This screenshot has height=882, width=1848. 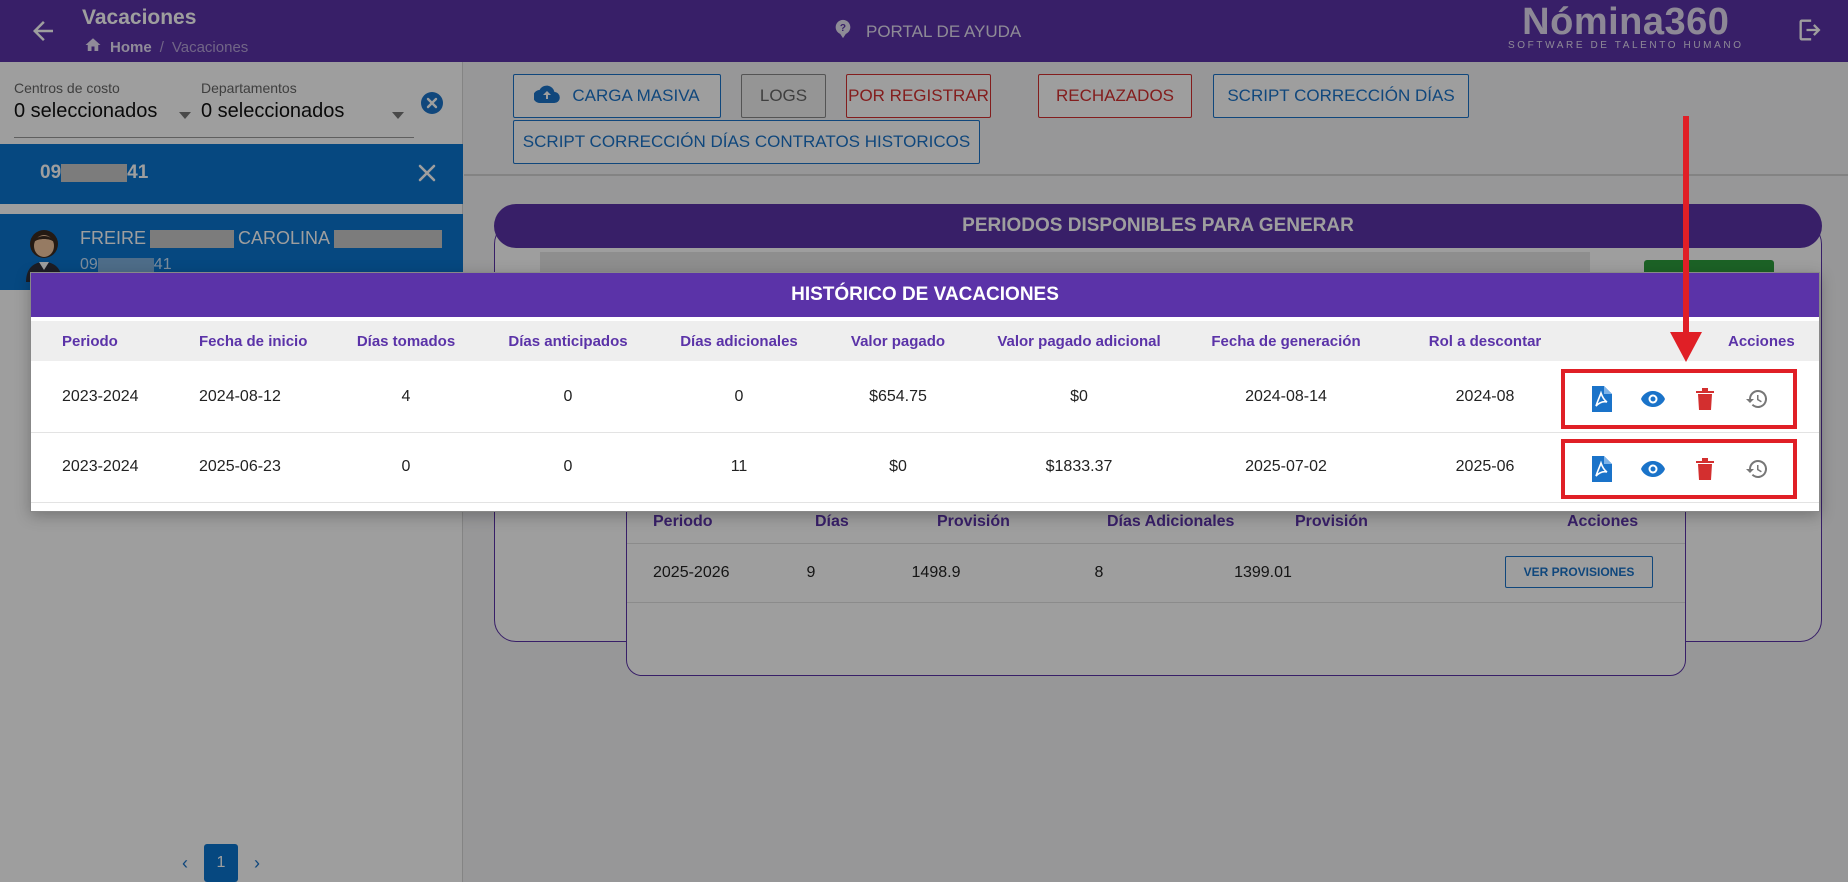 What do you see at coordinates (1079, 341) in the screenshot?
I see `col-valor-pagado-adicional: Valor pagado adicional` at bounding box center [1079, 341].